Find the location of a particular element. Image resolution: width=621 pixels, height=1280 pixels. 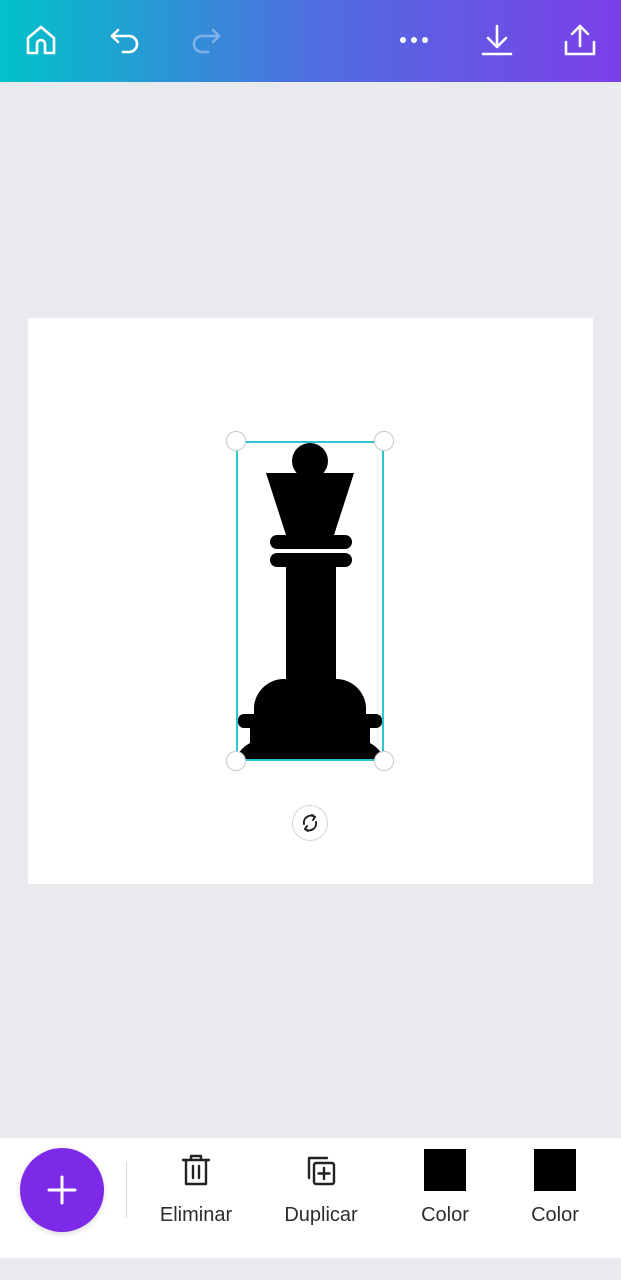

share-button is located at coordinates (580, 40).